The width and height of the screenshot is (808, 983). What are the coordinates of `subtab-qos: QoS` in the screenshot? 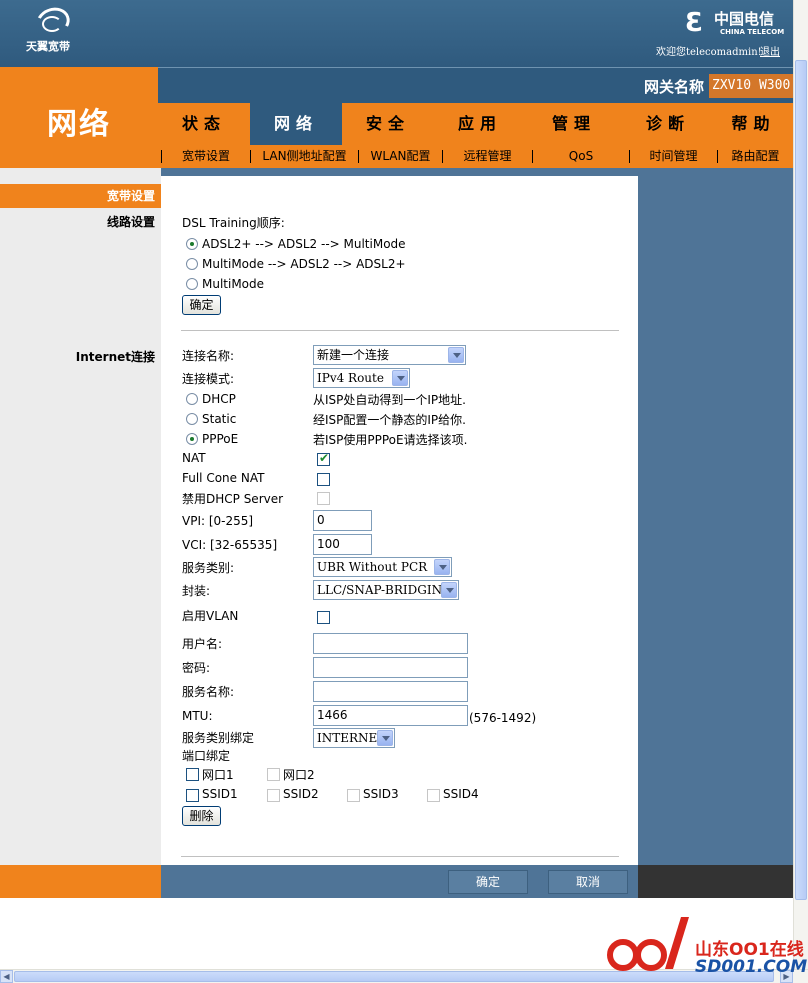 It's located at (581, 156).